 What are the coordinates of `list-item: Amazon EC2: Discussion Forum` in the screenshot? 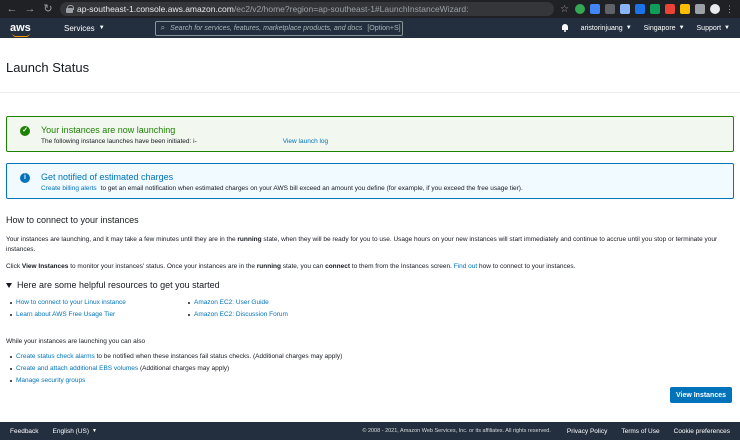 It's located at (288, 314).